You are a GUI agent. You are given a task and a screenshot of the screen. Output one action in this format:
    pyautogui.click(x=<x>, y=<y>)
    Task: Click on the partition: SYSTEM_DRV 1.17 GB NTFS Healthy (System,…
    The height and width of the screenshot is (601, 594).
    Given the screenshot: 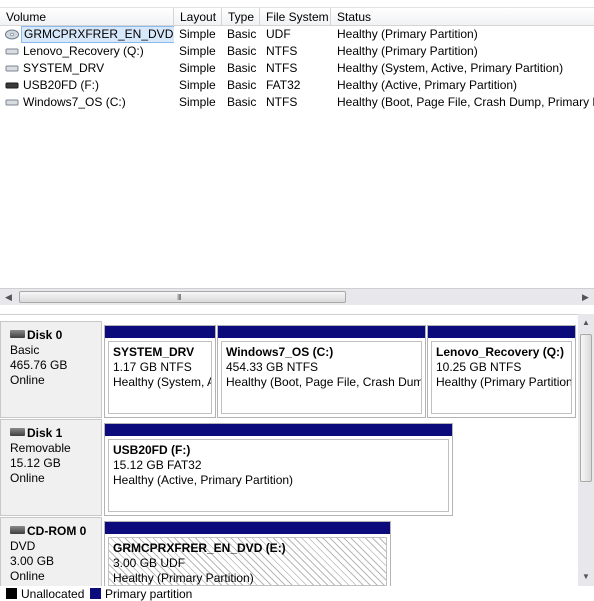 What is the action you would take?
    pyautogui.click(x=160, y=371)
    